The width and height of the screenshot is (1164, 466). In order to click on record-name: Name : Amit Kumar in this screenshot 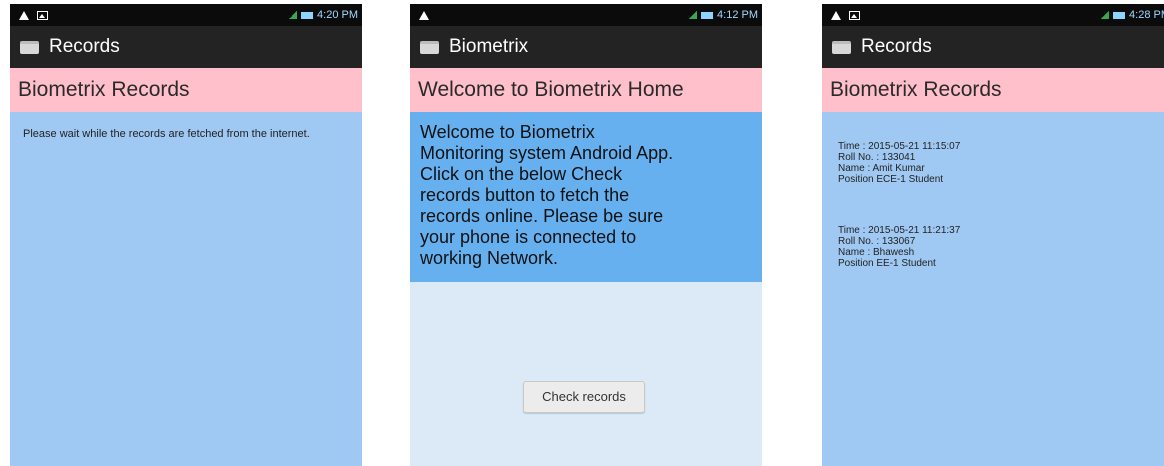, I will do `click(881, 168)`.